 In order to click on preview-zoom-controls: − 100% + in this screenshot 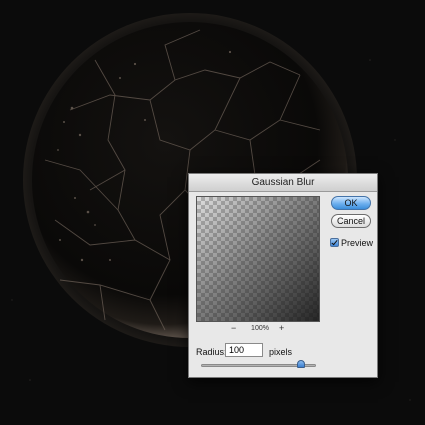, I will do `click(258, 329)`.